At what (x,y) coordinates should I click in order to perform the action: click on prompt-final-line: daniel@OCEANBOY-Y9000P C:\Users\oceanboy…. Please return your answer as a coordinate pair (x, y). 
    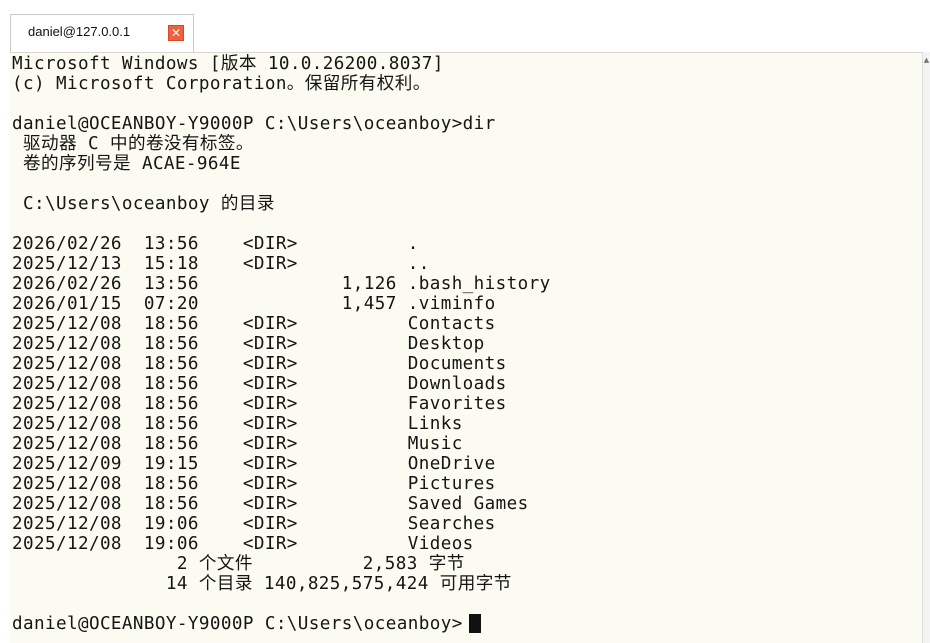
    Looking at the image, I should click on (246, 624).